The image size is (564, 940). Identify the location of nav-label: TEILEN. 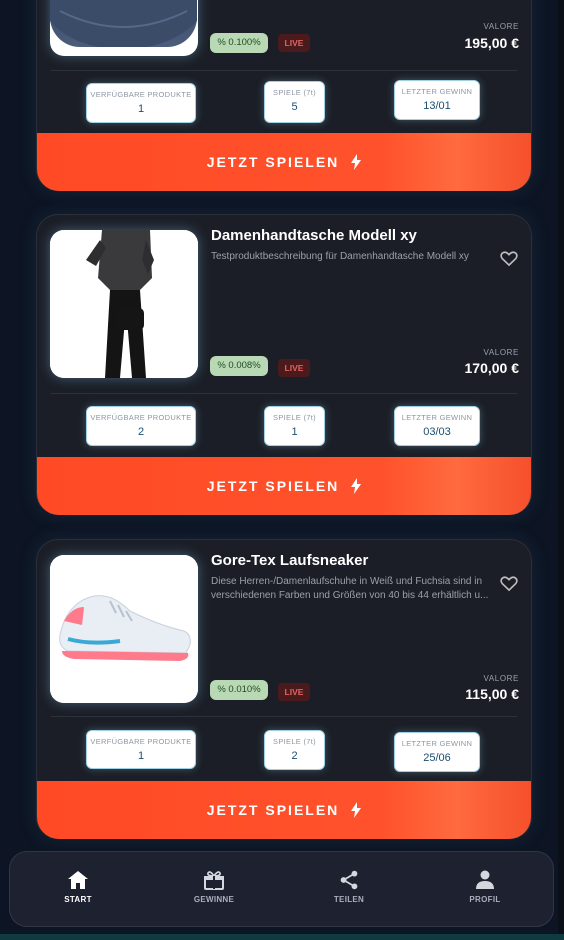
(349, 899).